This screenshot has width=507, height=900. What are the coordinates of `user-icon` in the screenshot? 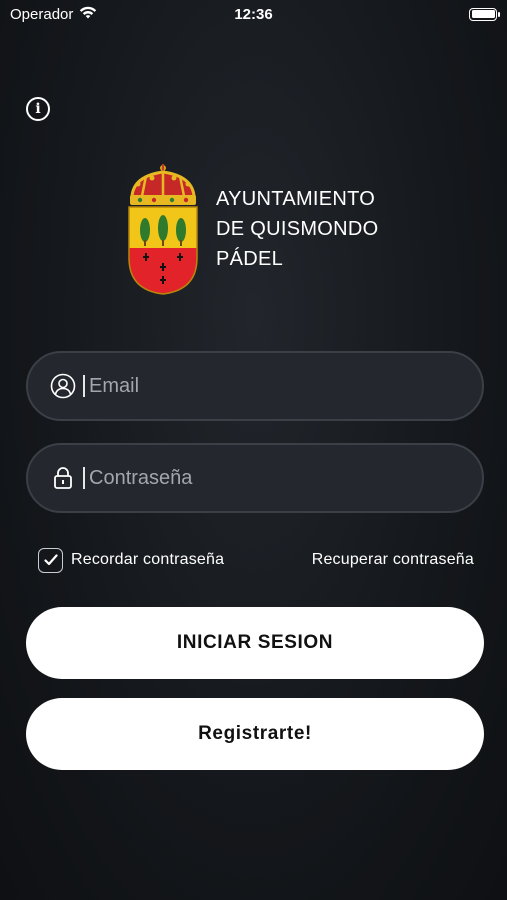 It's located at (63, 386).